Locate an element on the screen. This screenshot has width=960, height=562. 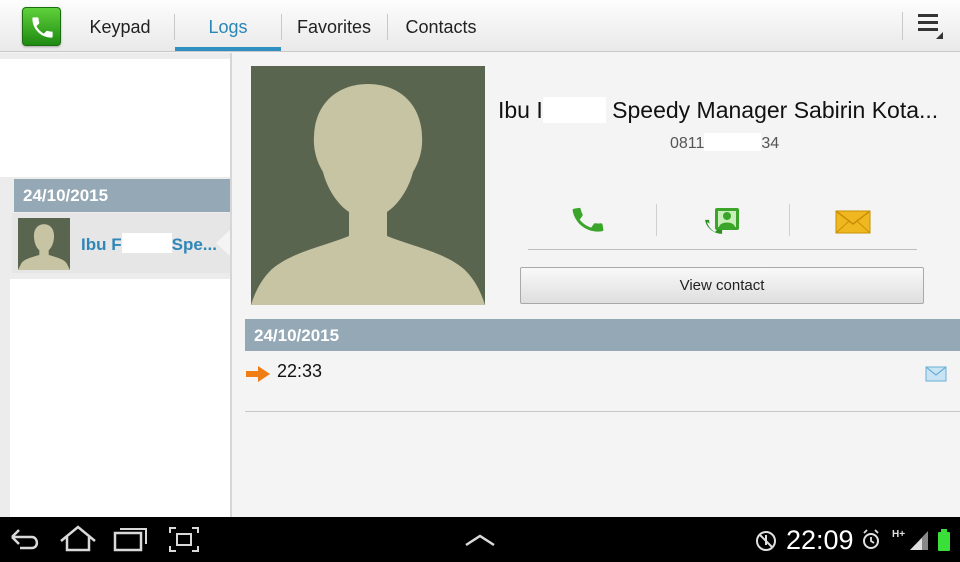
phone-call-icon is located at coordinates (588, 219).